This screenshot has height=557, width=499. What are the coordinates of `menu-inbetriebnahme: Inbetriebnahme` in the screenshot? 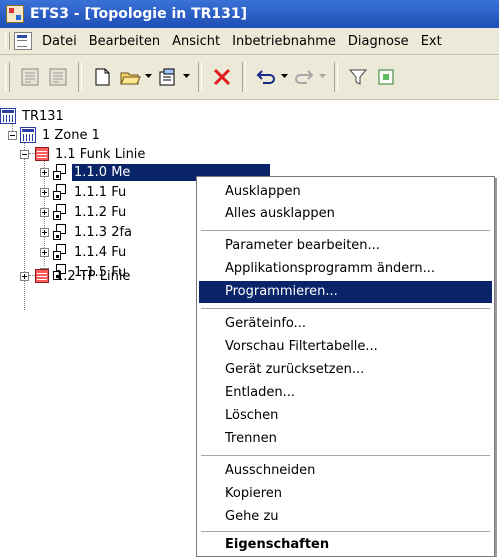 It's located at (284, 41).